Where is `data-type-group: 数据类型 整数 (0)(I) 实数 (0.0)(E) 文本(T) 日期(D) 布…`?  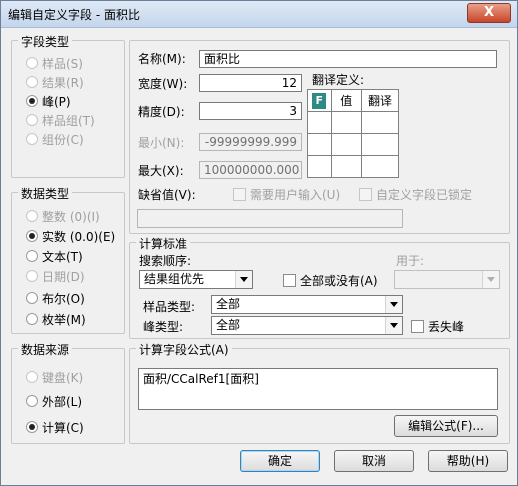
data-type-group: 数据类型 整数 (0)(I) 实数 (0.0)(E) 文本(T) 日期(D) 布… is located at coordinates (68, 259).